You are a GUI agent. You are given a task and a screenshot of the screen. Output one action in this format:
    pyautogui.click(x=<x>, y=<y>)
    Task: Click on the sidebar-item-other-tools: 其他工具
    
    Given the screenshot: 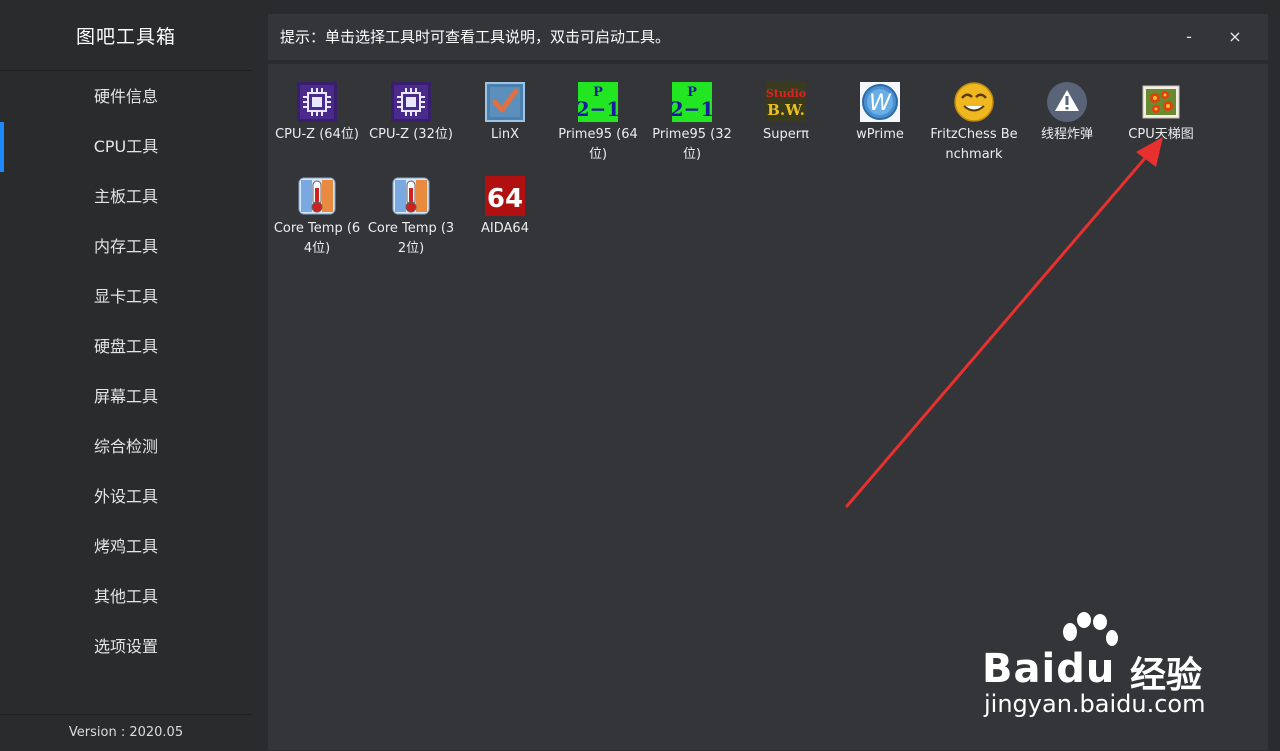 What is the action you would take?
    pyautogui.click(x=126, y=597)
    